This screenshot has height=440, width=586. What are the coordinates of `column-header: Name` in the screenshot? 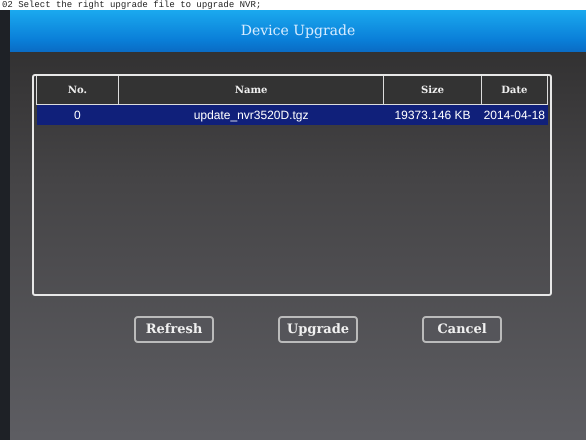 It's located at (251, 90).